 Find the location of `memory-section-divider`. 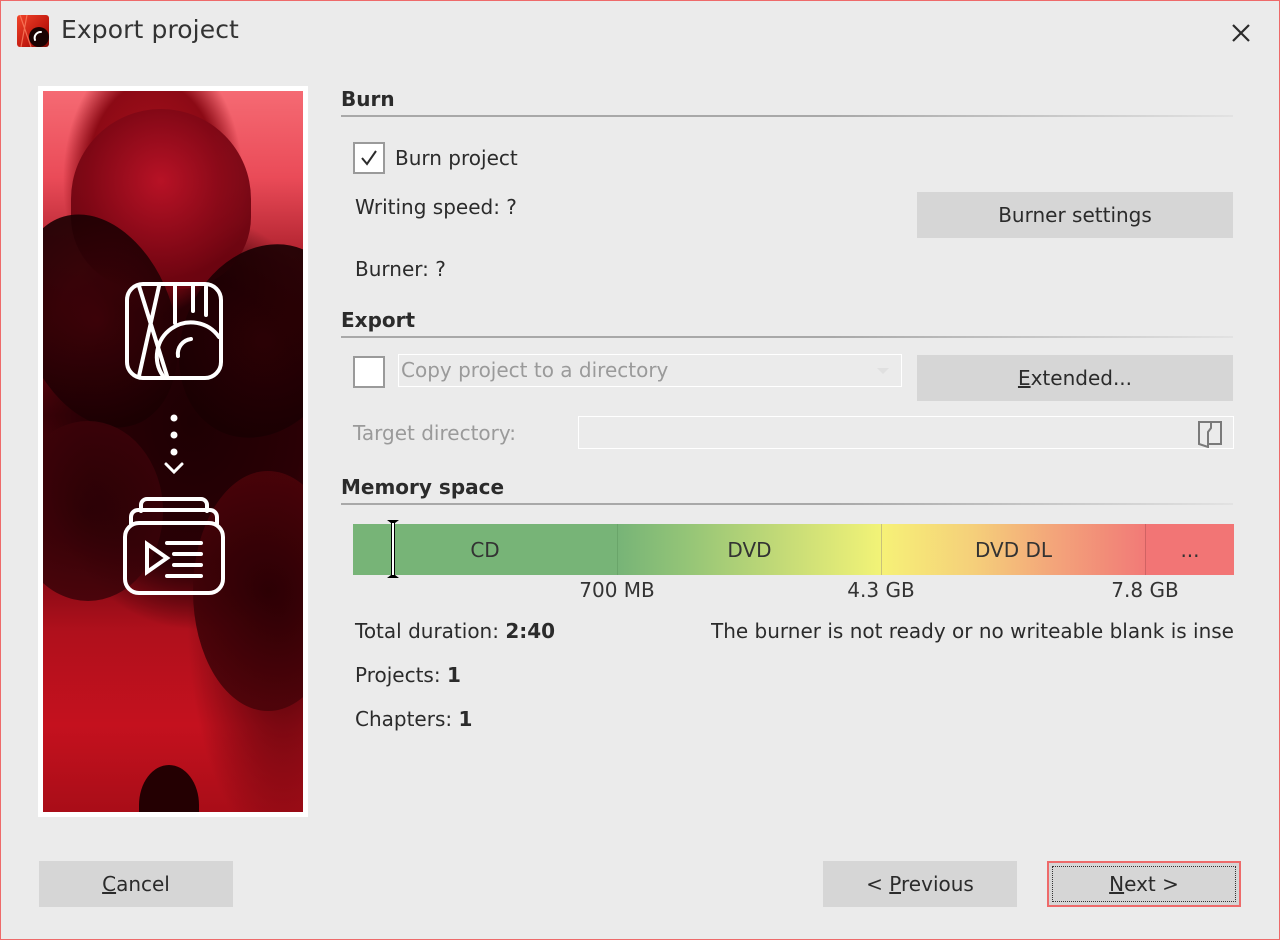

memory-section-divider is located at coordinates (787, 504).